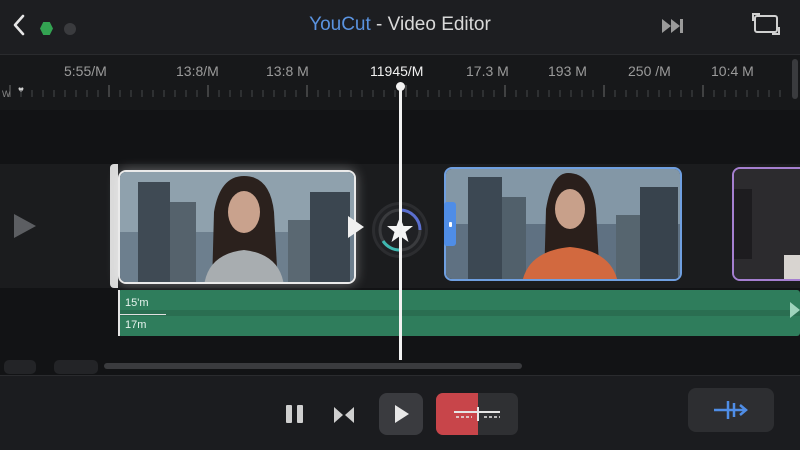 Image resolution: width=800 pixels, height=450 pixels. What do you see at coordinates (85, 71) in the screenshot?
I see `ruler-label: 5:55/M` at bounding box center [85, 71].